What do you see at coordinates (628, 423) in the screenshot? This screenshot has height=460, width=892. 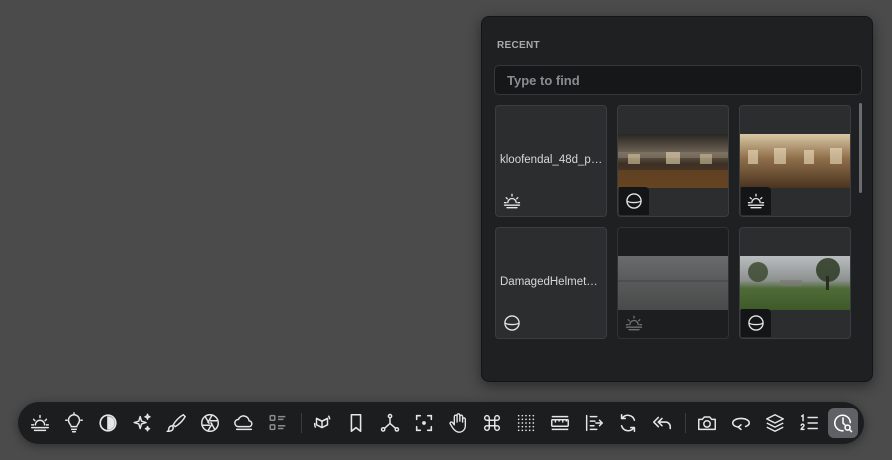 I see `refresh-icon` at bounding box center [628, 423].